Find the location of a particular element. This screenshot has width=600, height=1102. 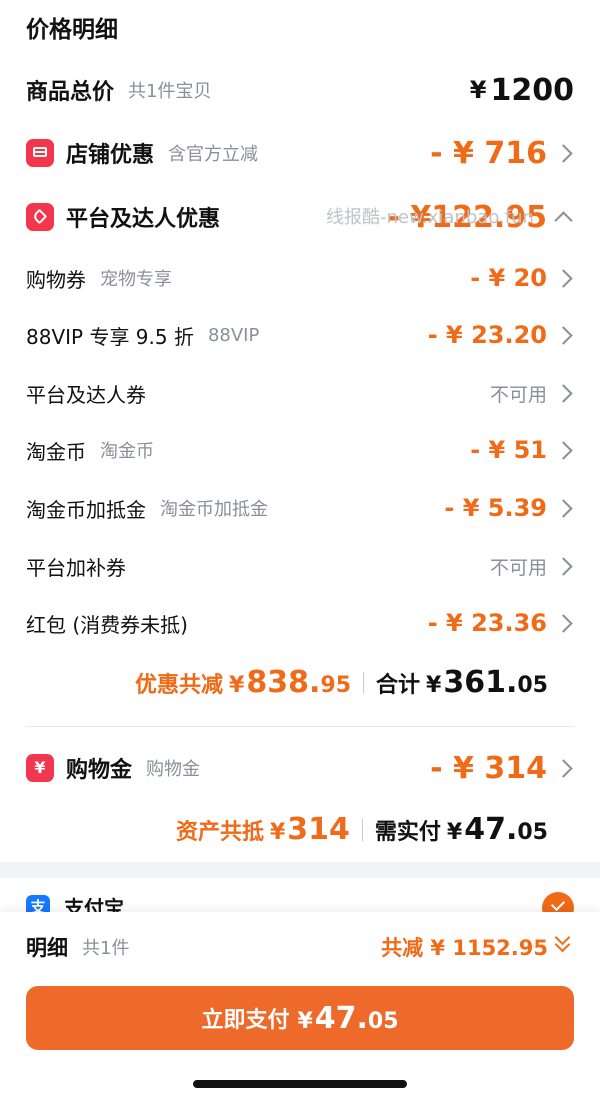

store-discount-amount: - ¥ 716 is located at coordinates (488, 153).